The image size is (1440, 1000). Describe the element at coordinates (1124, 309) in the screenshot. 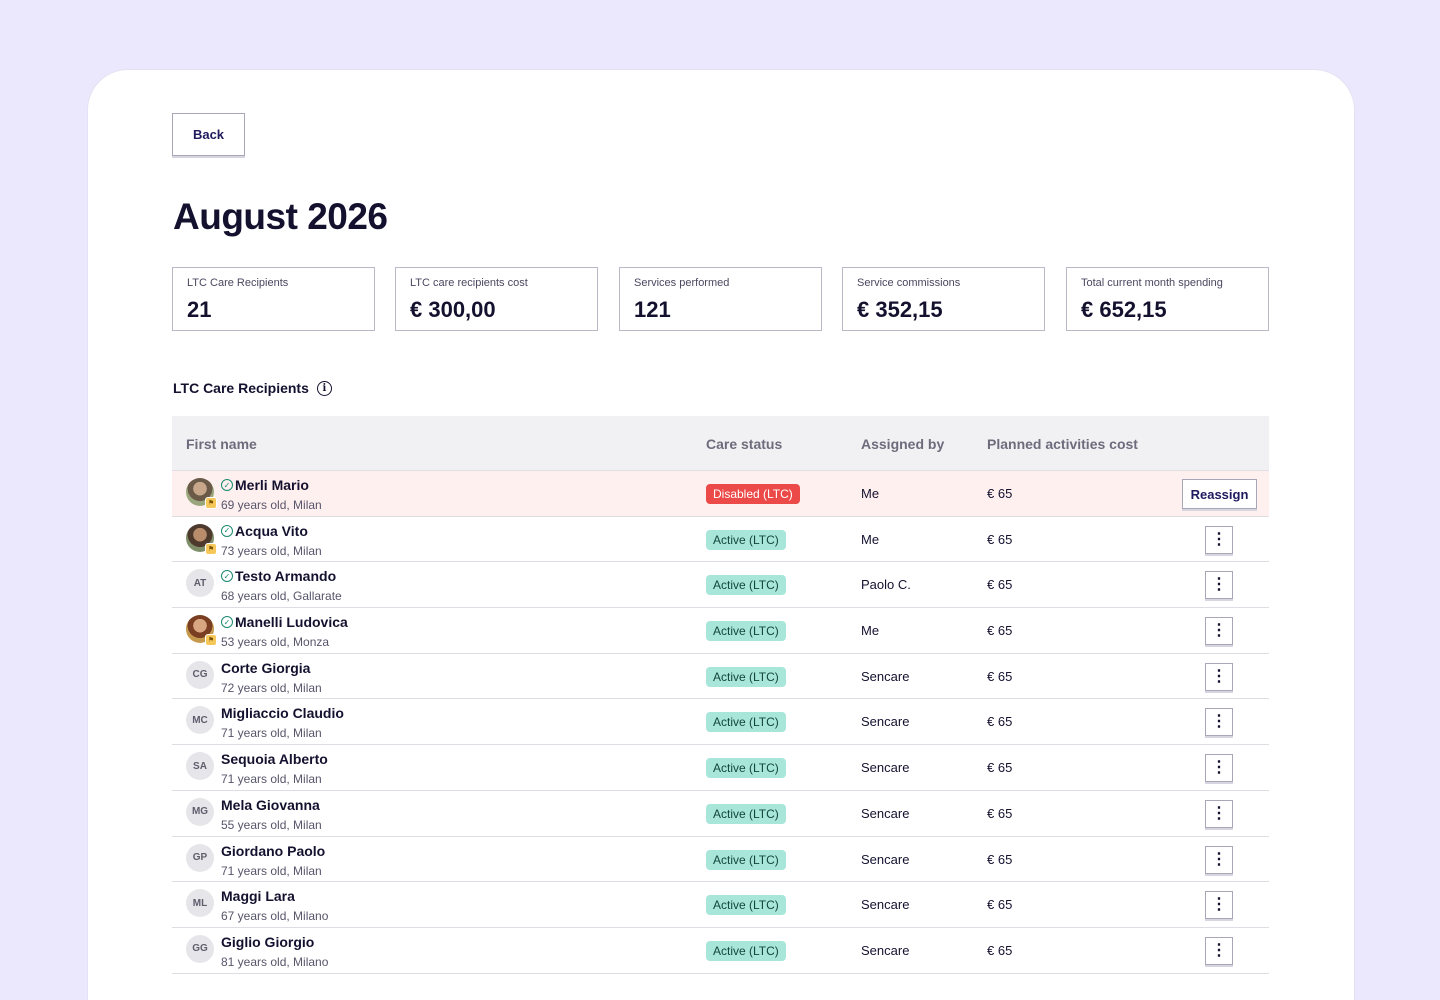

I see `kpi-value: € 652,15` at that location.